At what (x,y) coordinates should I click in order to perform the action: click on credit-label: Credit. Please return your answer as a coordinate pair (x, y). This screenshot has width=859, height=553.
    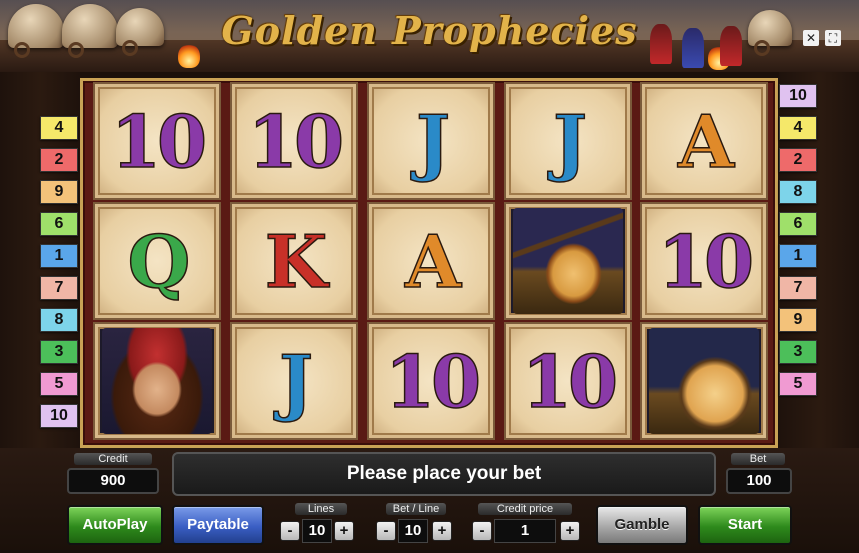
    Looking at the image, I should click on (113, 459).